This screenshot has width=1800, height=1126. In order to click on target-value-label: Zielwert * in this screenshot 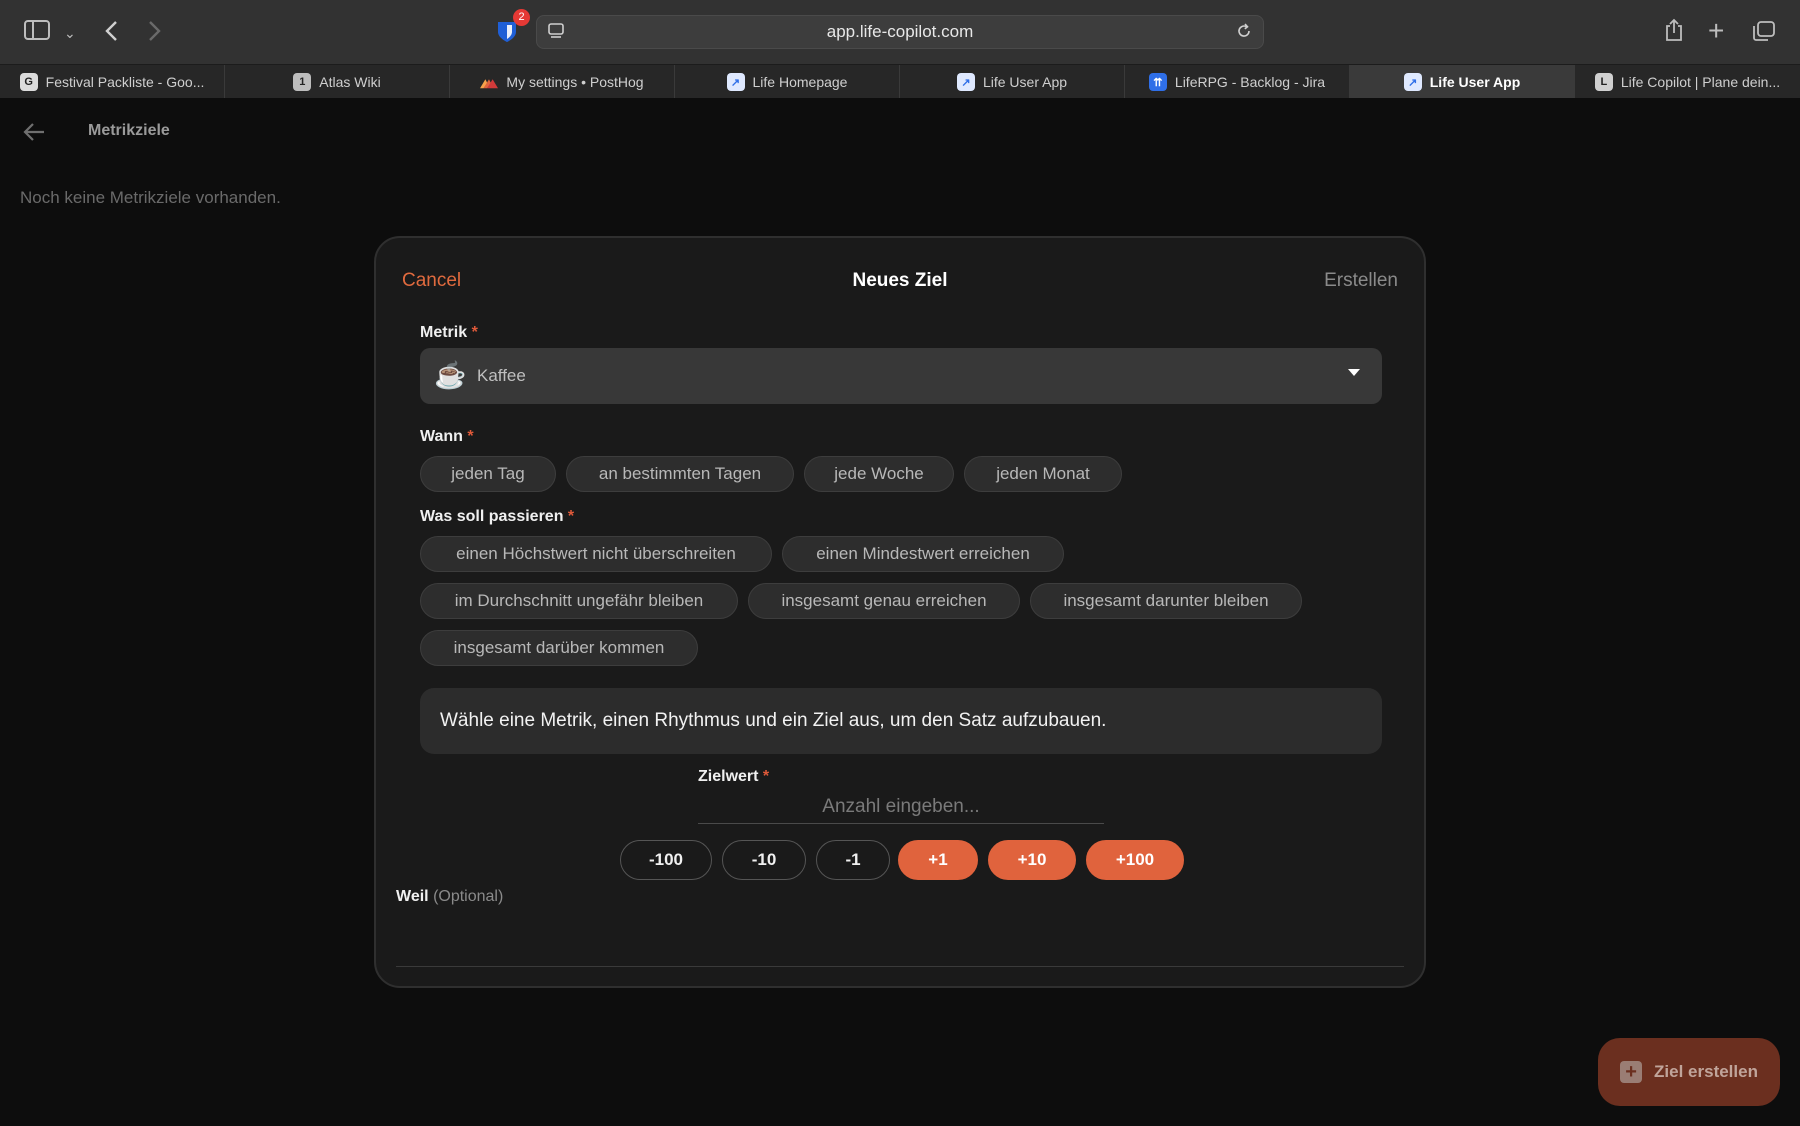, I will do `click(733, 777)`.